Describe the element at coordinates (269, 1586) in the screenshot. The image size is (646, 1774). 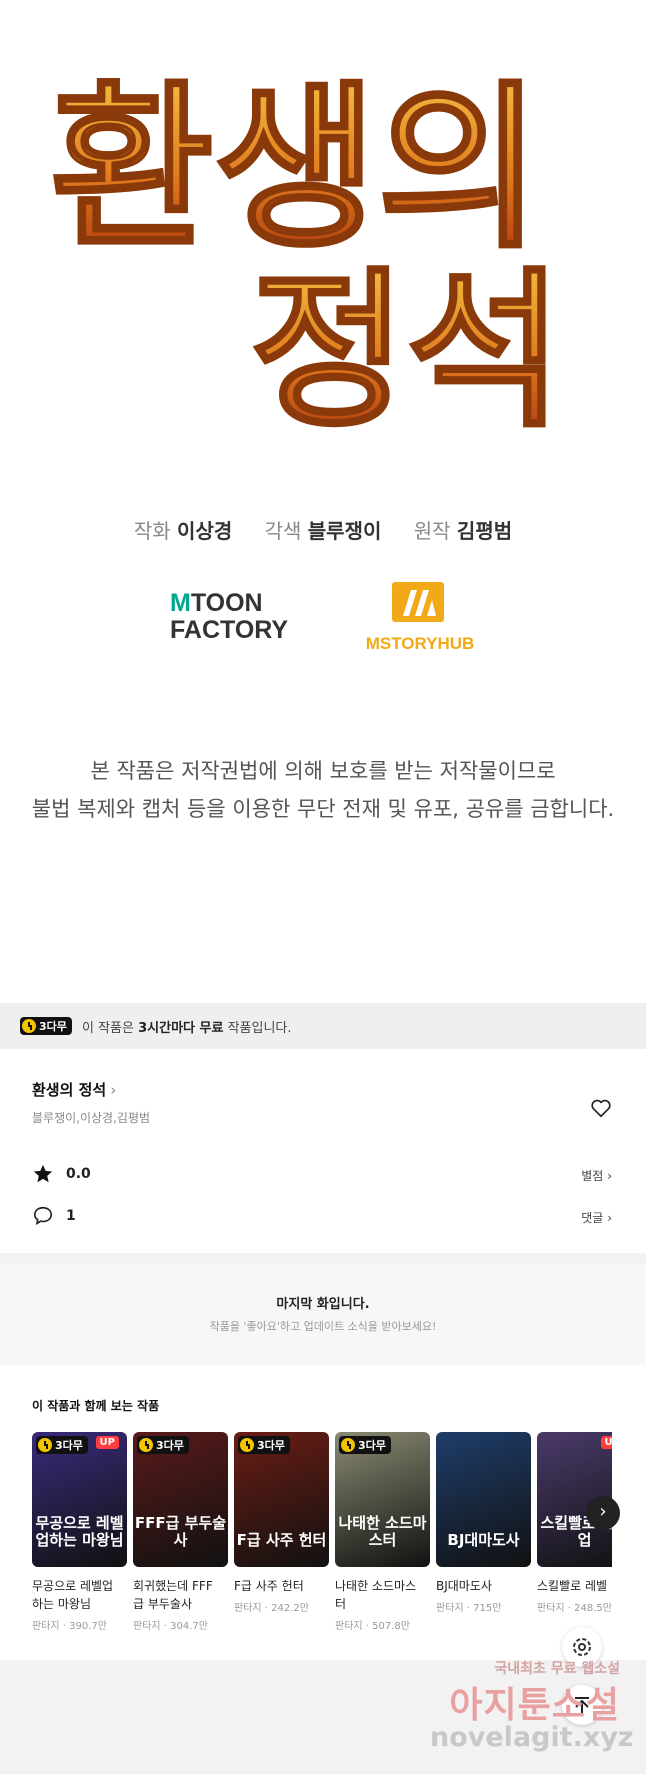
I see `recommendation-title: F급 사주 헌터` at that location.